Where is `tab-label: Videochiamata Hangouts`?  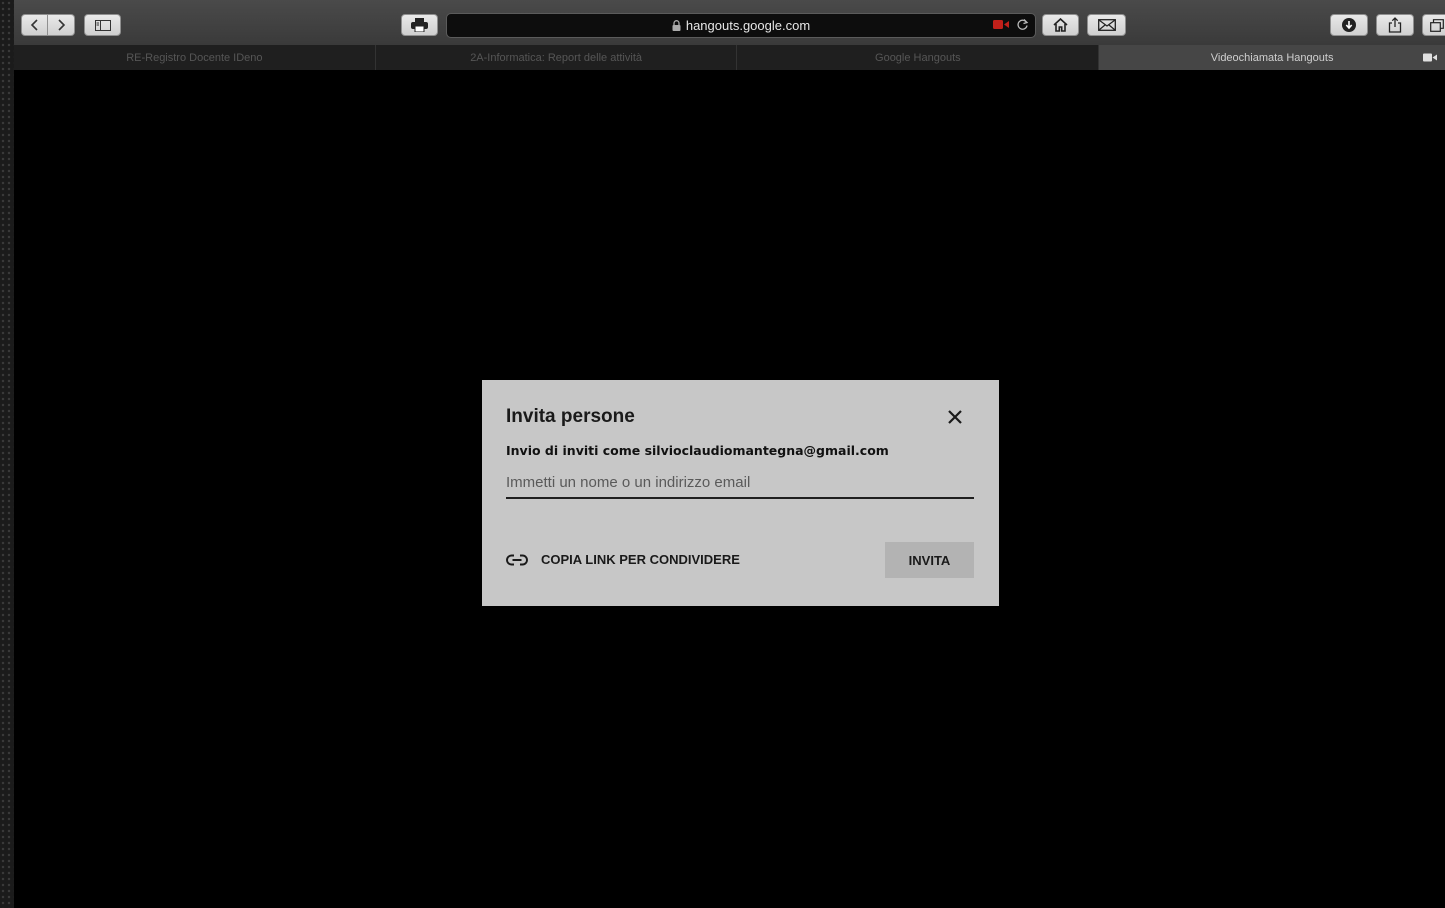
tab-label: Videochiamata Hangouts is located at coordinates (1272, 57).